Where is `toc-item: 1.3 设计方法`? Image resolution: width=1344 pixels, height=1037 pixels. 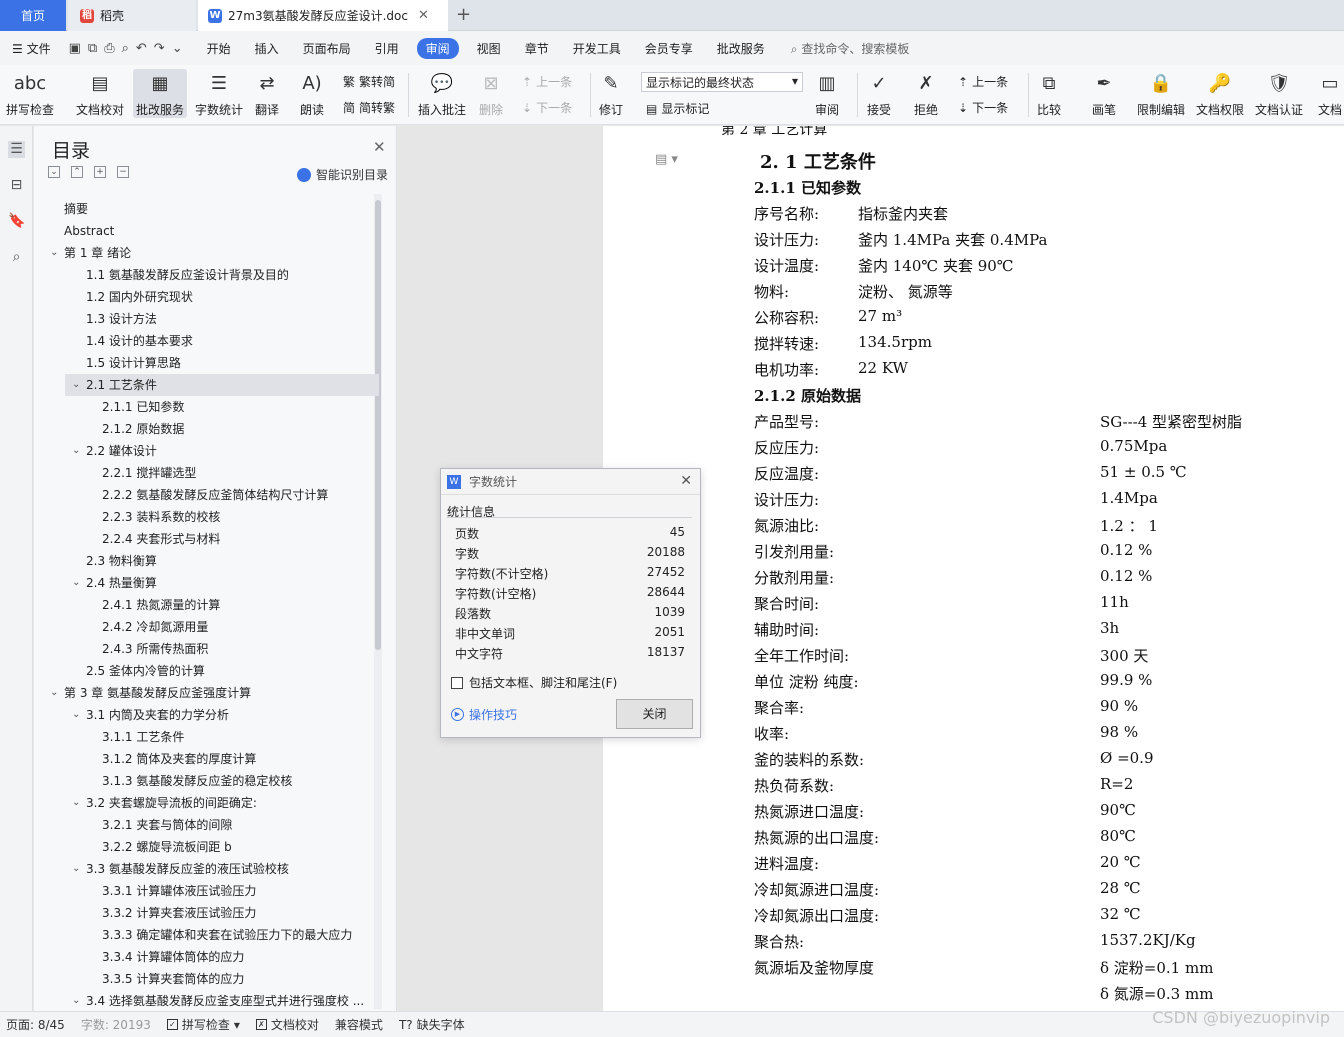 toc-item: 1.3 设计方法 is located at coordinates (206, 319).